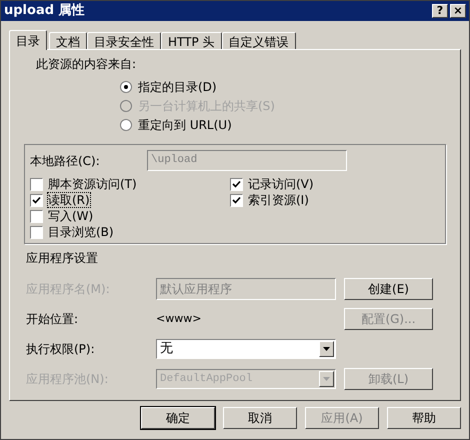 Image resolution: width=470 pixels, height=440 pixels. Describe the element at coordinates (179, 318) in the screenshot. I see `value-text: <www>` at that location.